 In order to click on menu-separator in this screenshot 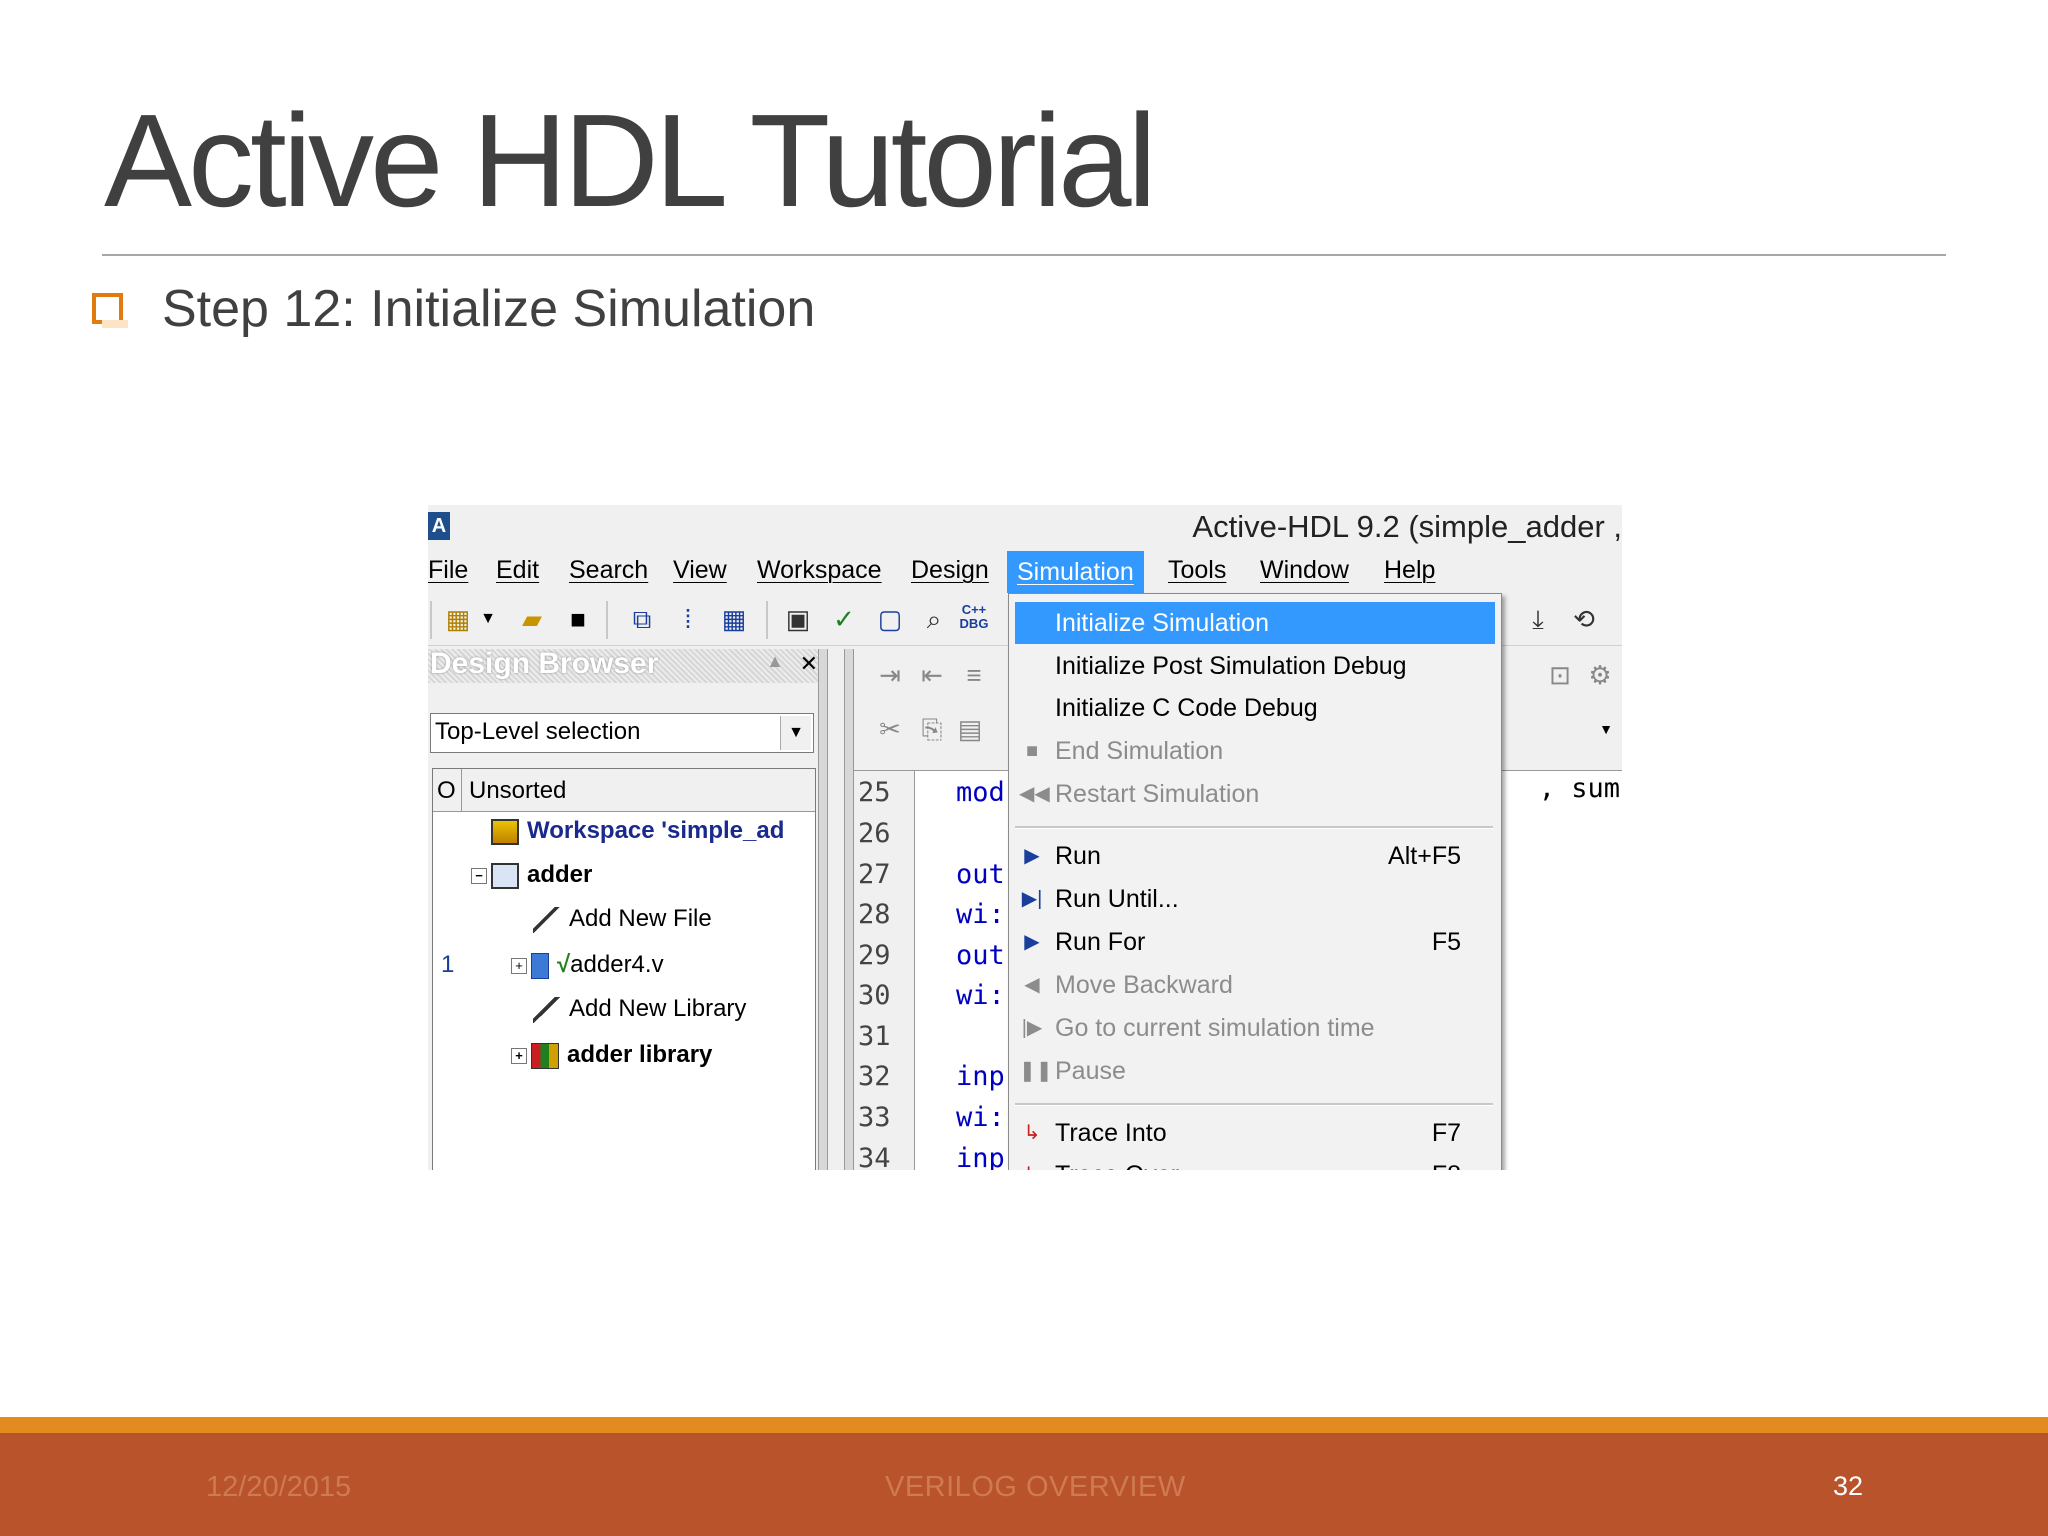, I will do `click(1254, 1104)`.